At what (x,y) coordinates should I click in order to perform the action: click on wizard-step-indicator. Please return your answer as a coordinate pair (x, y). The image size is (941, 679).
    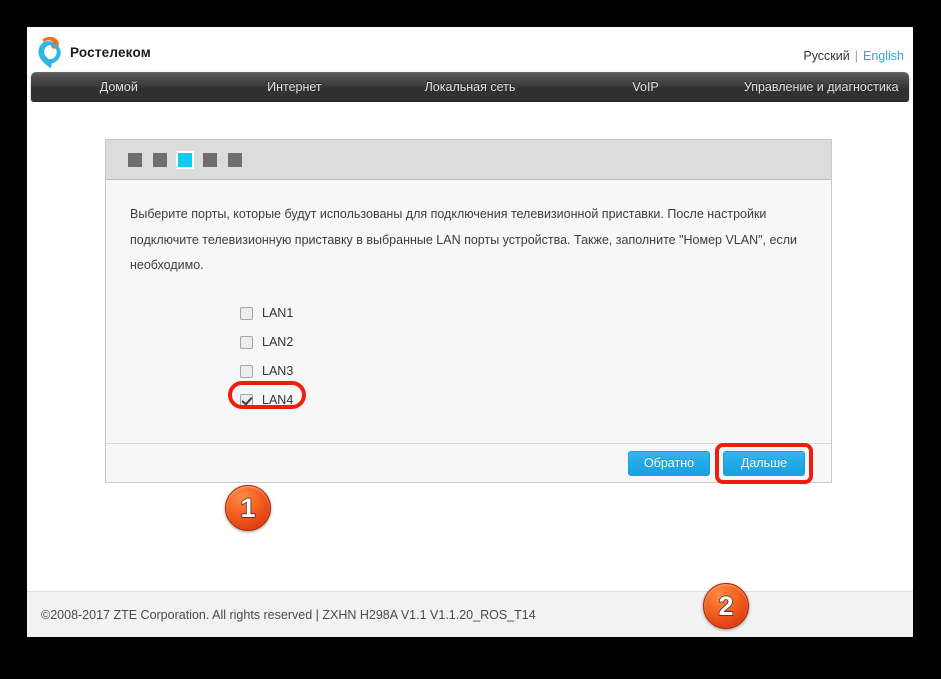
    Looking at the image, I should click on (468, 160).